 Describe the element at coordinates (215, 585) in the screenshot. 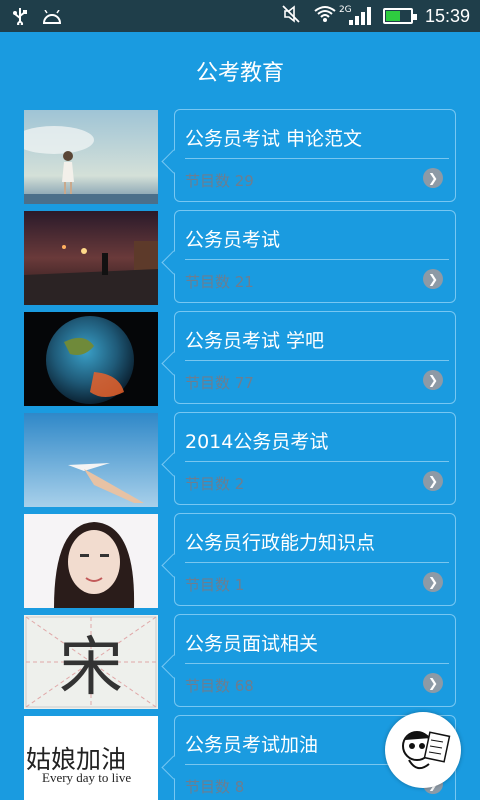

I see `program-count: 节目数 1` at that location.